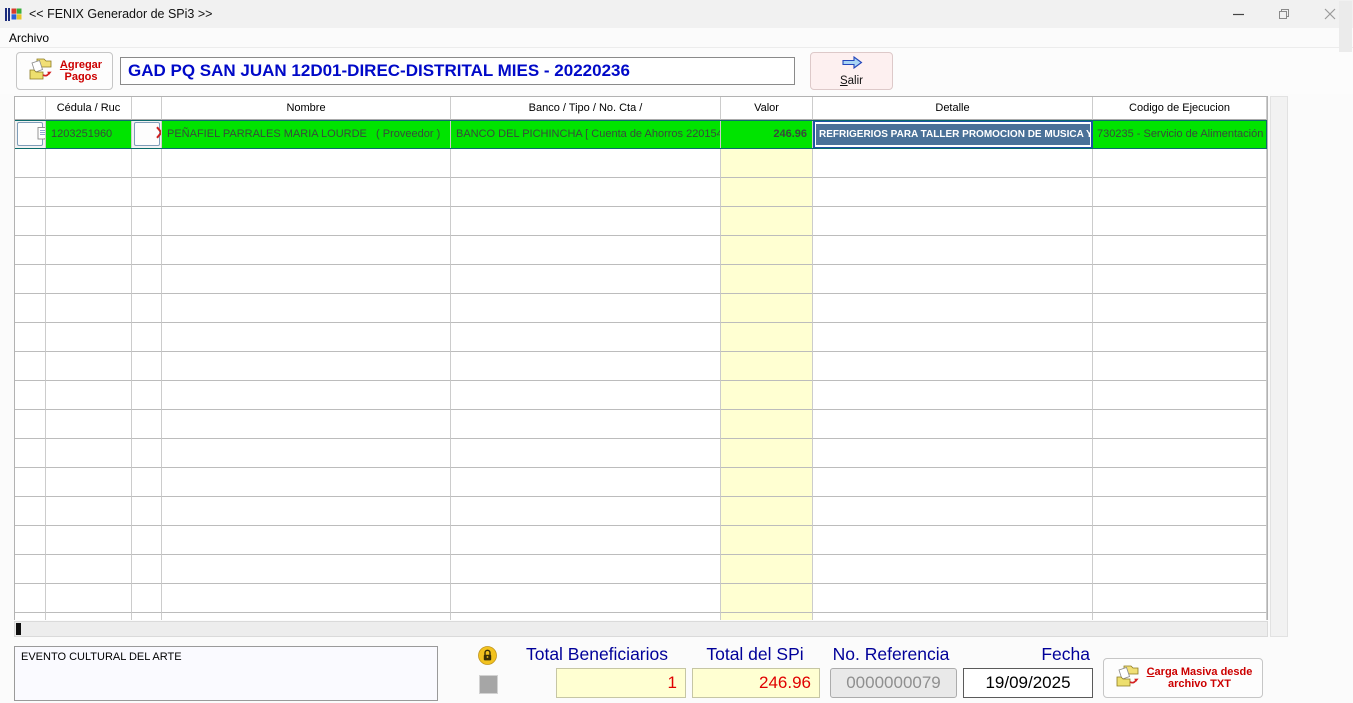 The width and height of the screenshot is (1353, 703). I want to click on toolbar: AgregarPagos Salir, so click(676, 70).